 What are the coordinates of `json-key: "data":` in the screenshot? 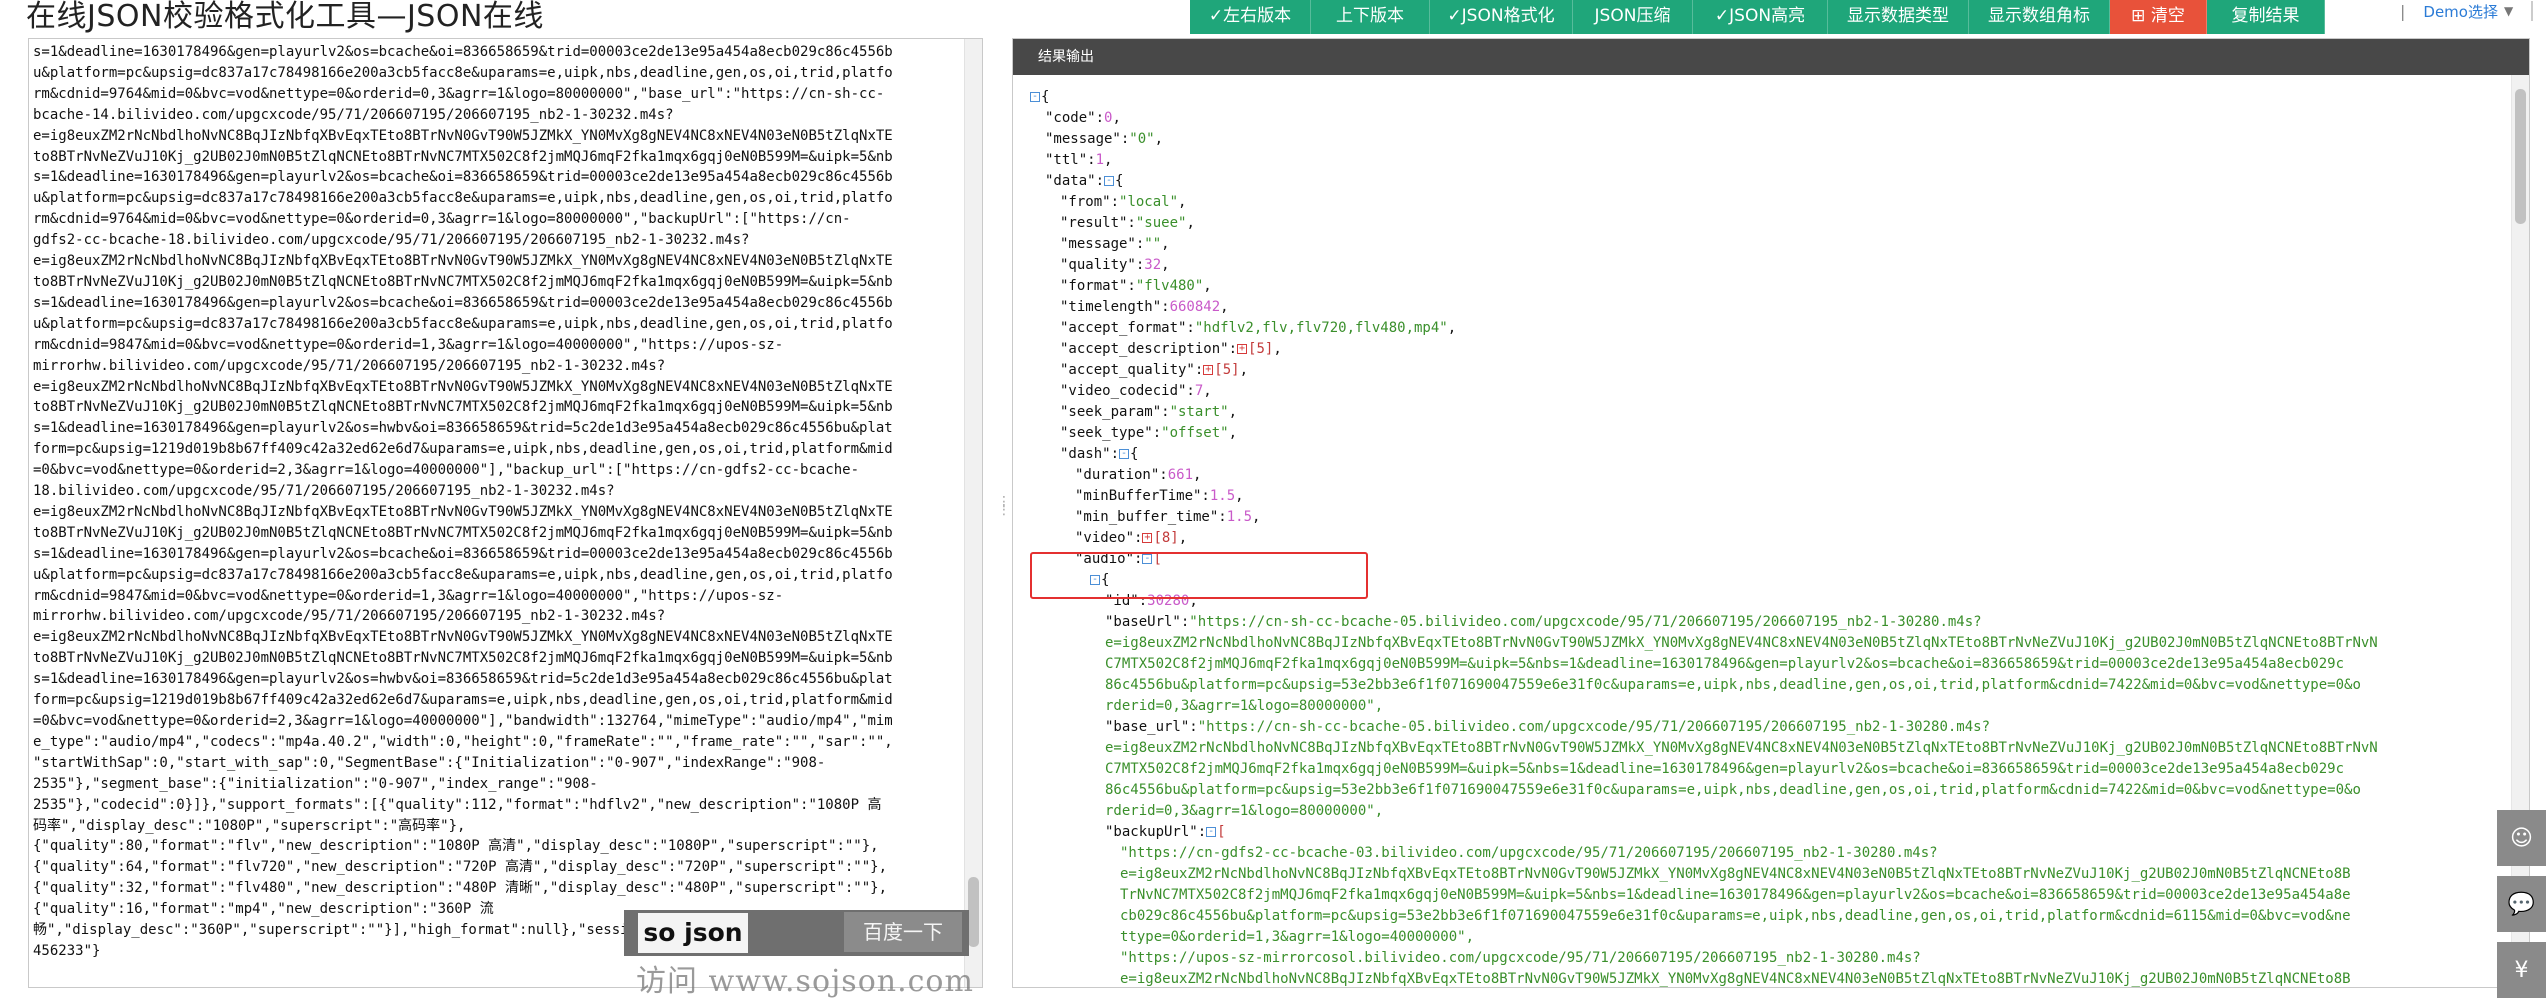 It's located at (1075, 181).